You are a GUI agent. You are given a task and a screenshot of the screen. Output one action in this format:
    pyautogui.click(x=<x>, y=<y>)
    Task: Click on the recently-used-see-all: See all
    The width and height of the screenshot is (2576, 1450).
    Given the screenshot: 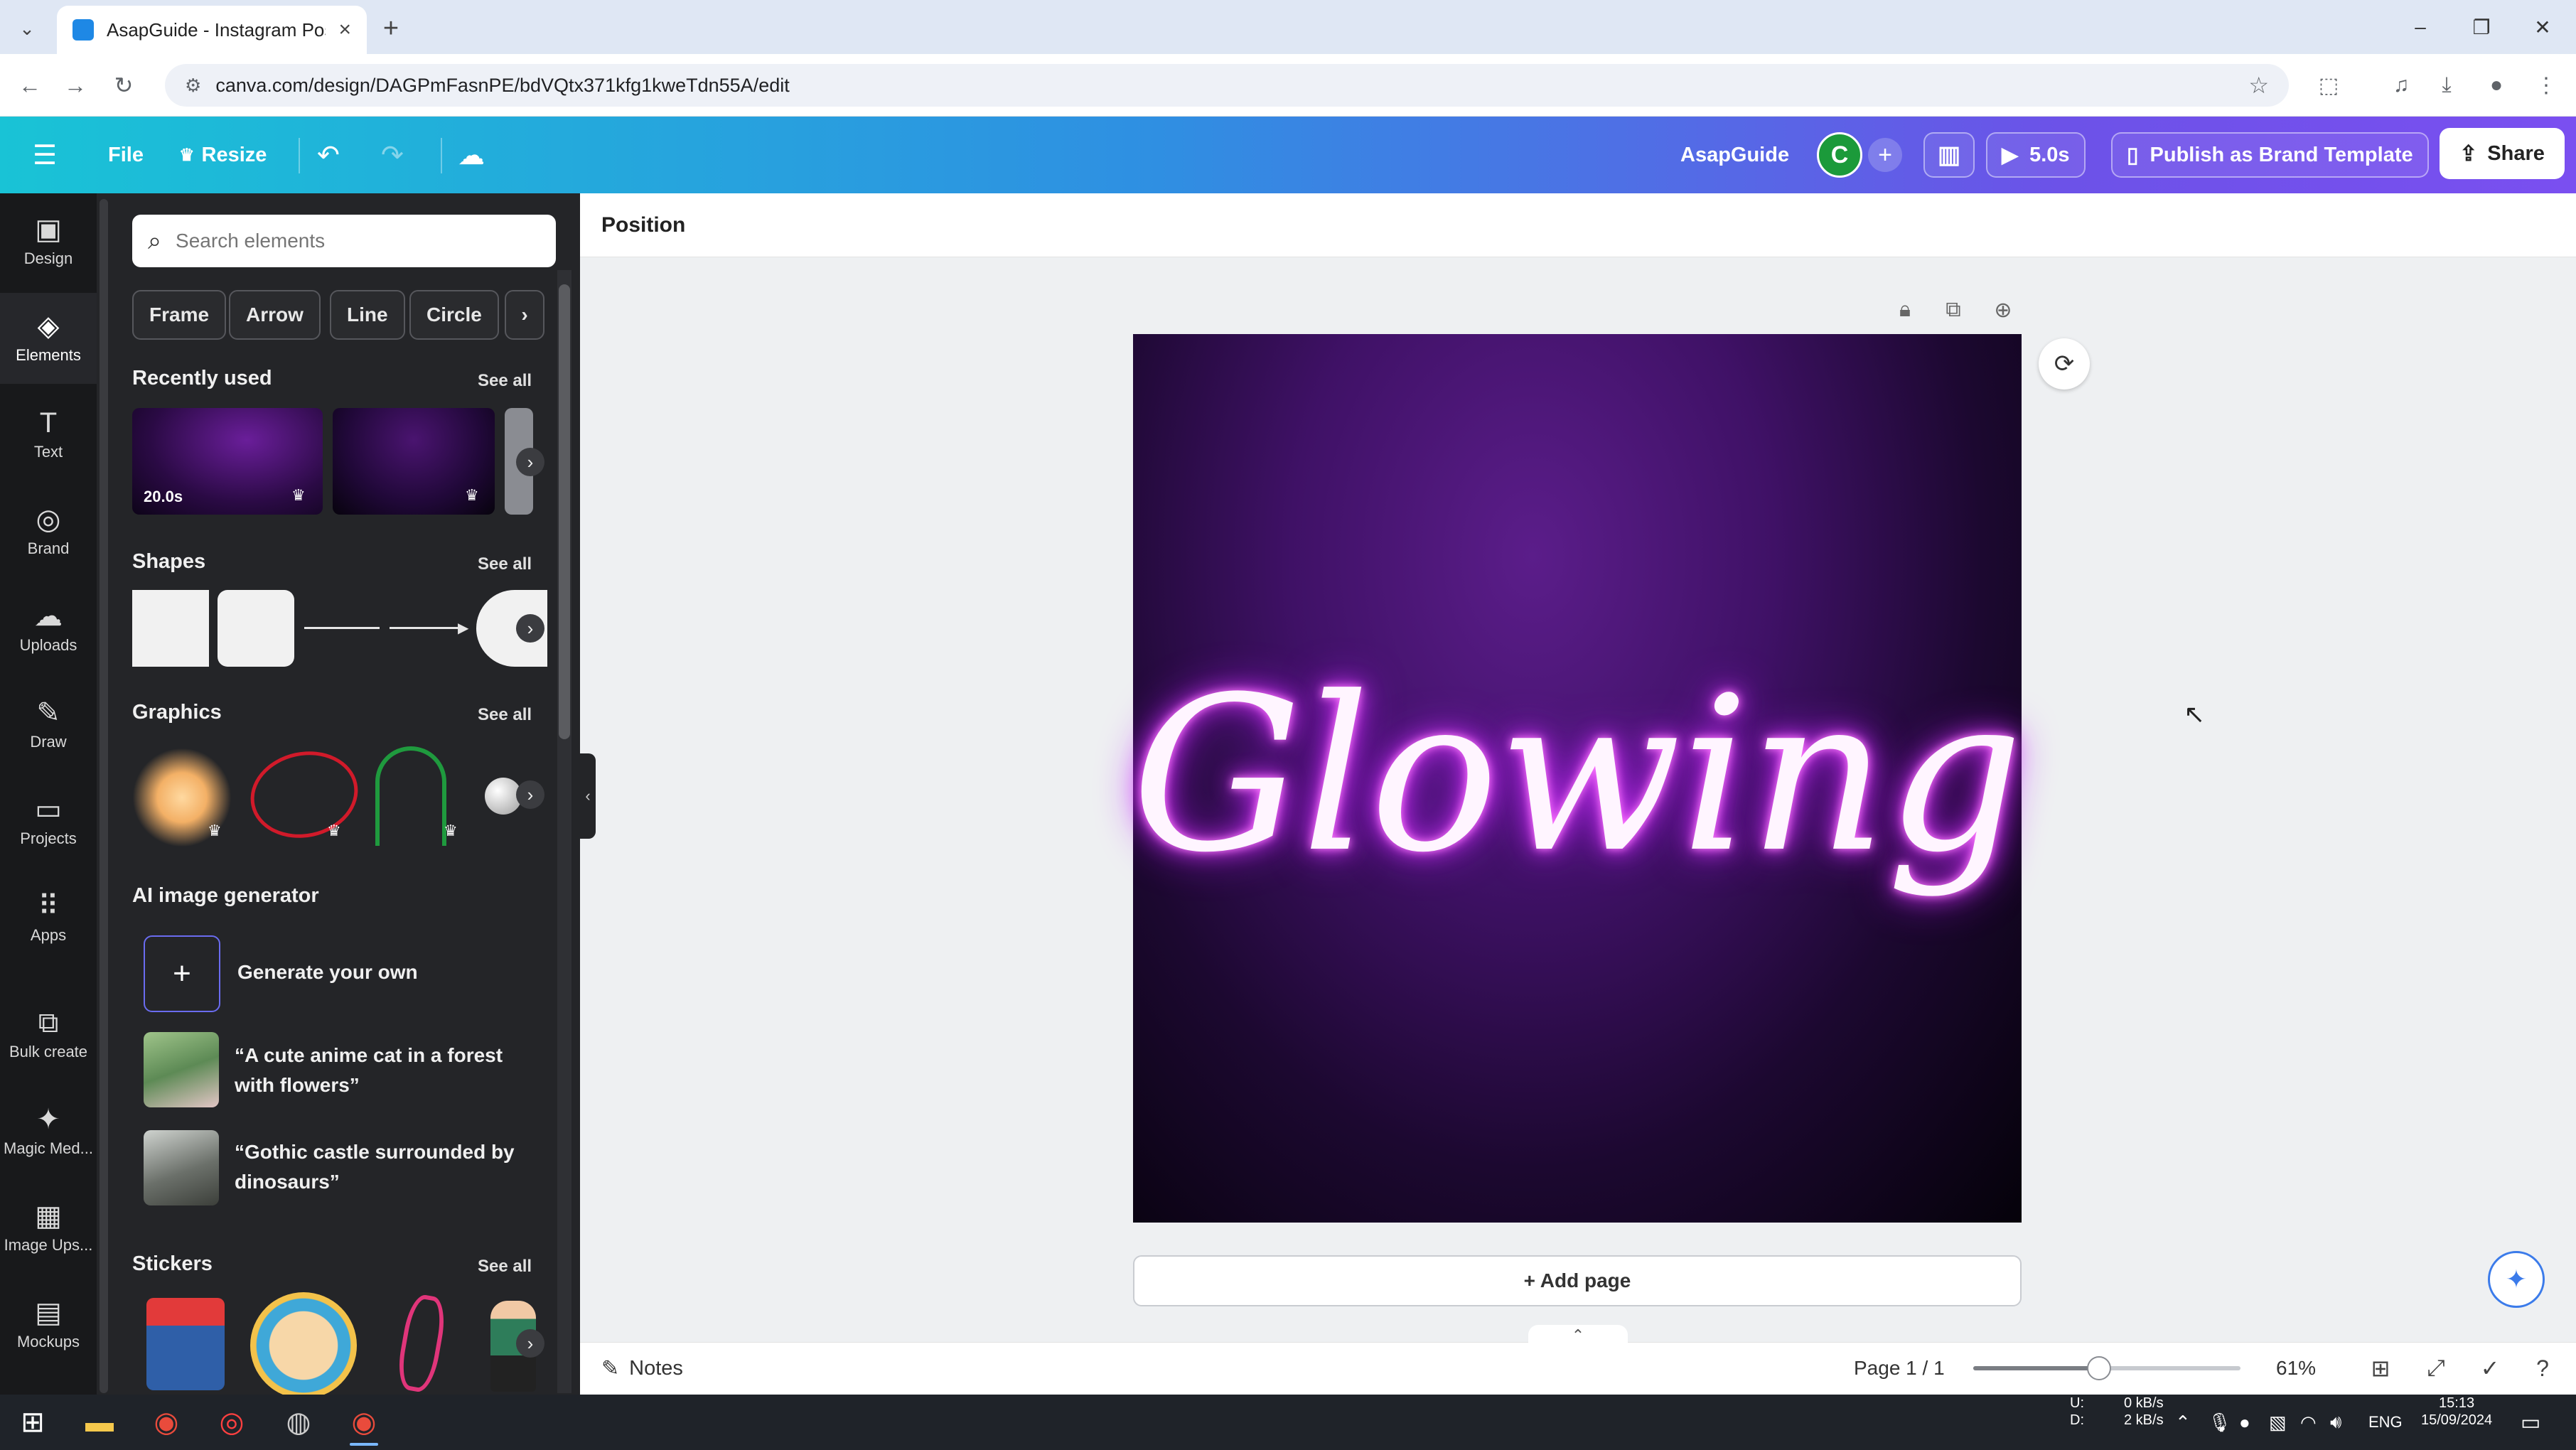 What is the action you would take?
    pyautogui.click(x=505, y=381)
    